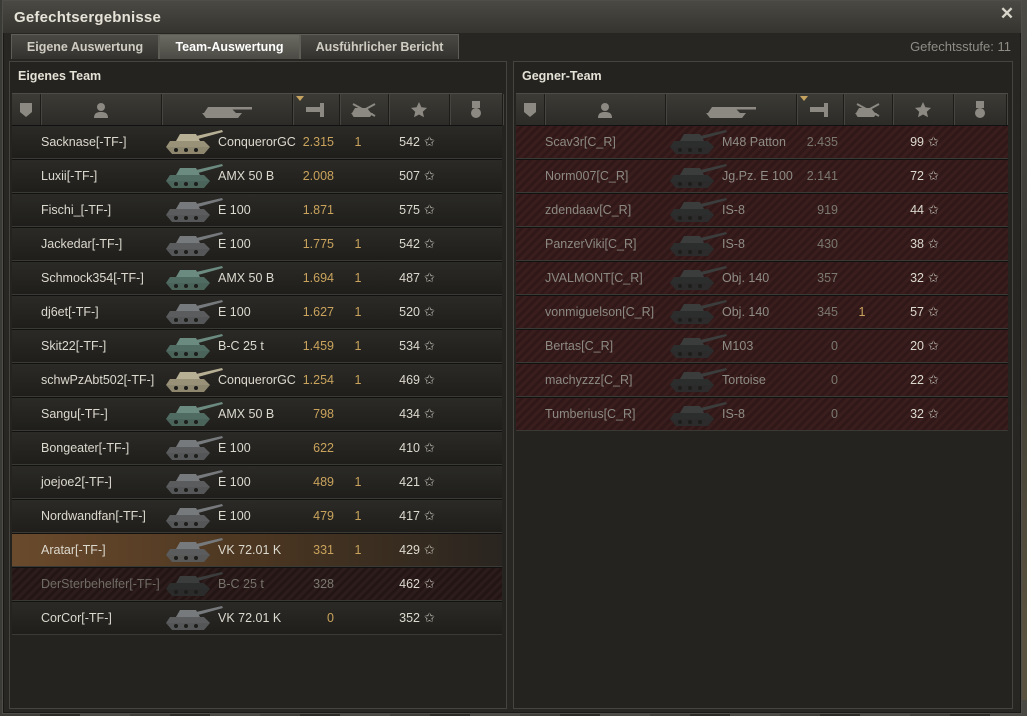  What do you see at coordinates (762, 244) in the screenshot?
I see `player-row: PanzerViki[C_R] IS-8 430 38 ✩` at bounding box center [762, 244].